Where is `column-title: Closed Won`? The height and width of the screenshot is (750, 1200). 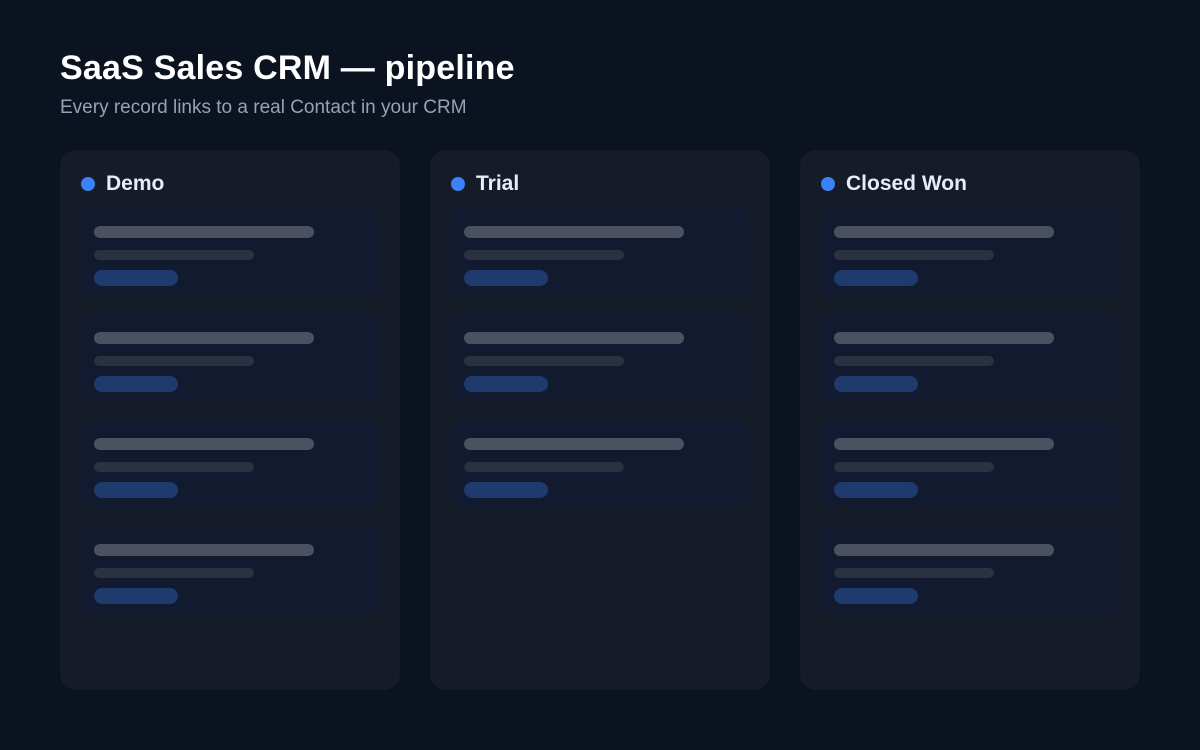
column-title: Closed Won is located at coordinates (906, 183).